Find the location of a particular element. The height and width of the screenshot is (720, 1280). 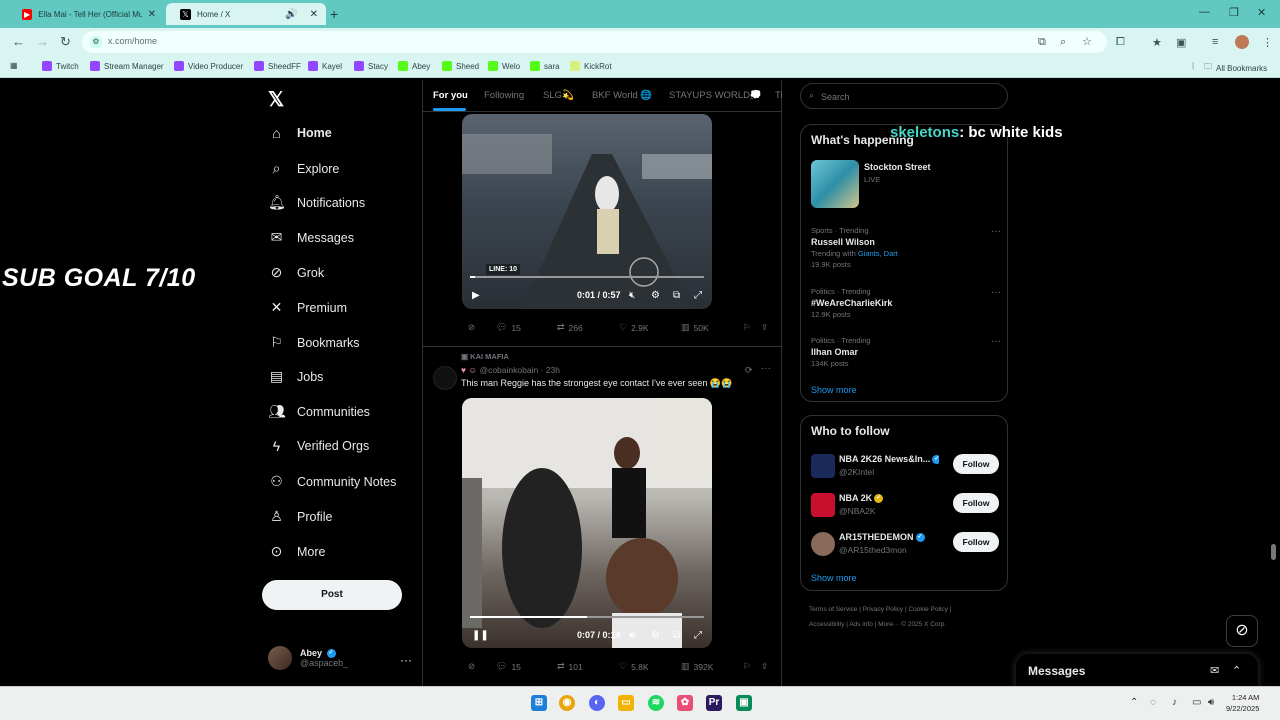

play-icon: ▶ is located at coordinates (476, 295).